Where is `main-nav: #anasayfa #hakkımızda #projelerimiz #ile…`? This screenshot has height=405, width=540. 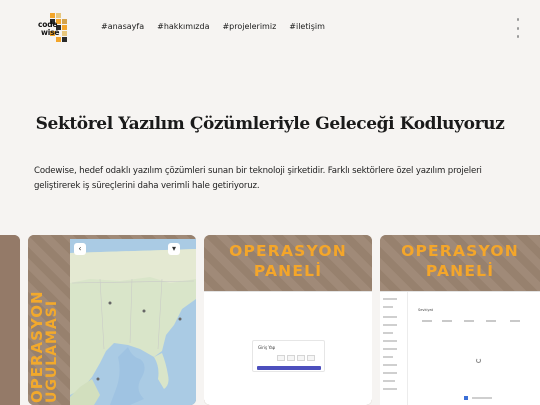
main-nav: #anasayfa #hakkımızda #projelerimiz #ile… is located at coordinates (213, 26).